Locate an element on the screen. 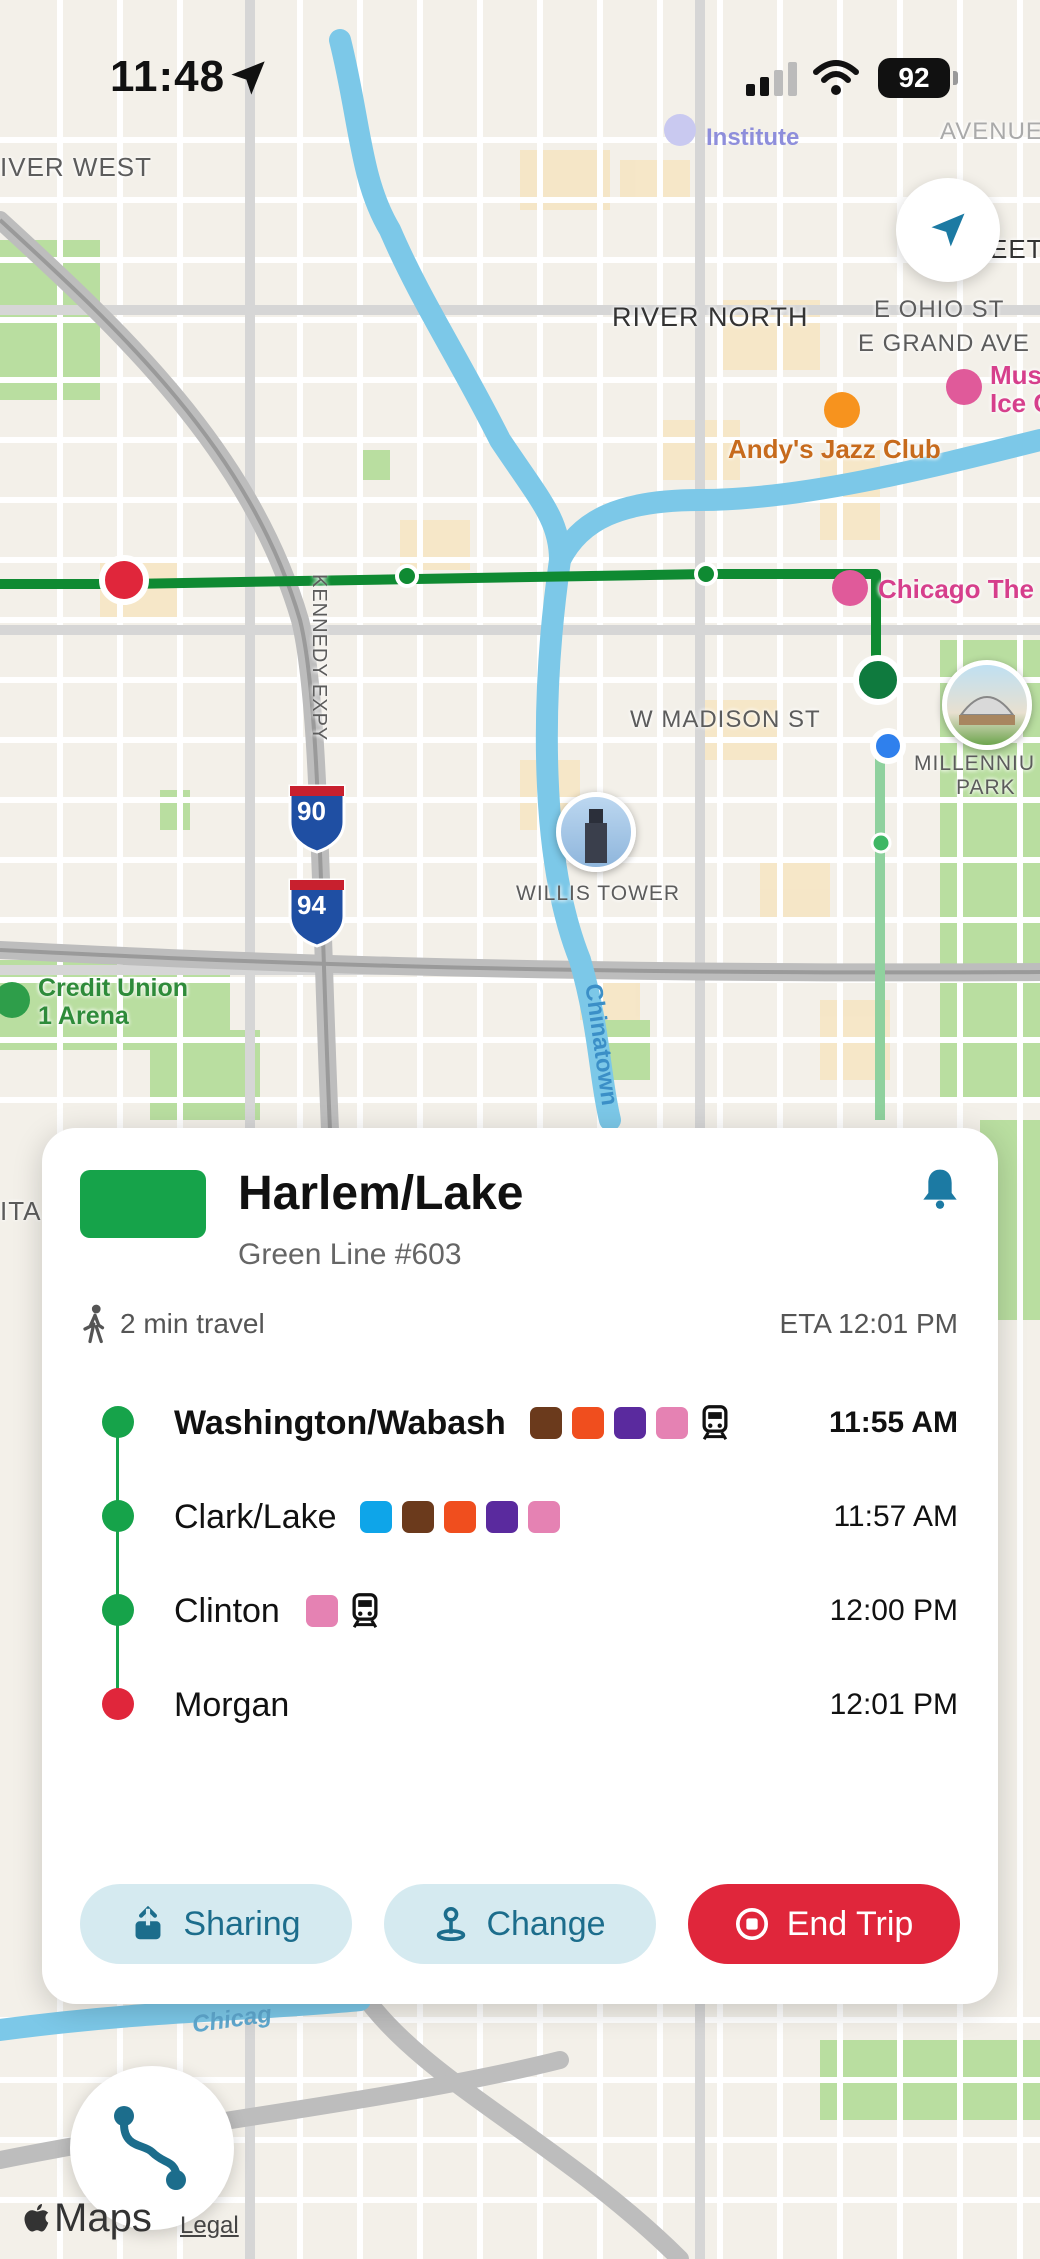 This screenshot has width=1040, height=2259. interstate-94-label: 94 is located at coordinates (311, 905).